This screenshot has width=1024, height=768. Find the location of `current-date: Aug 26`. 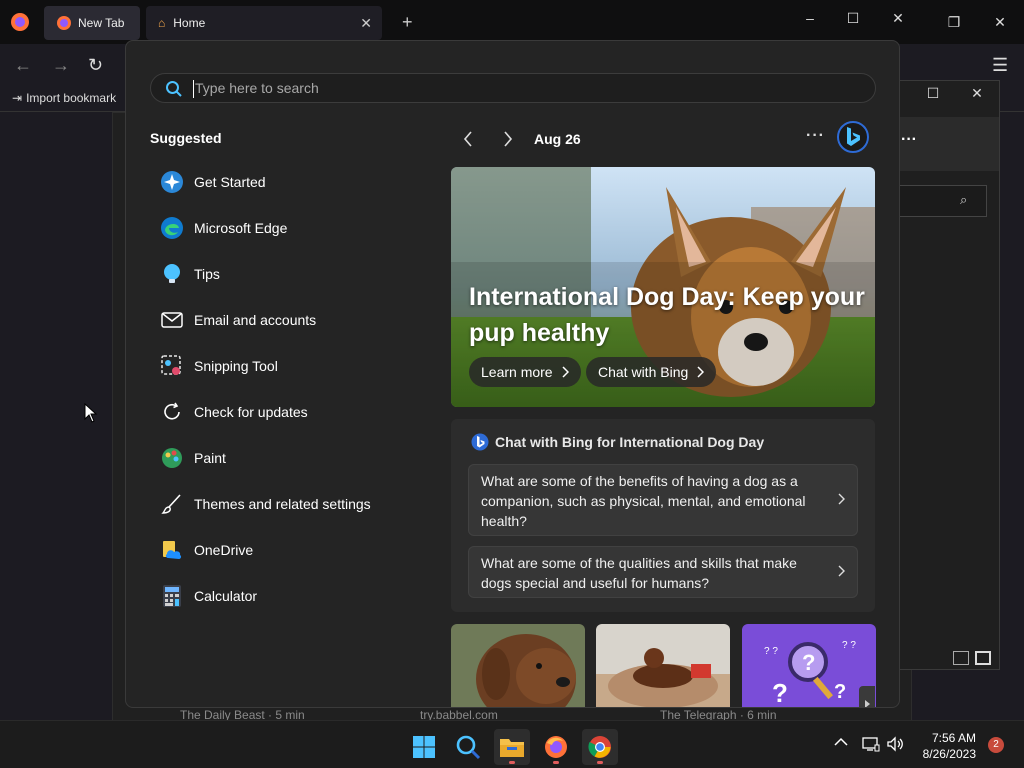

current-date: Aug 26 is located at coordinates (557, 139).